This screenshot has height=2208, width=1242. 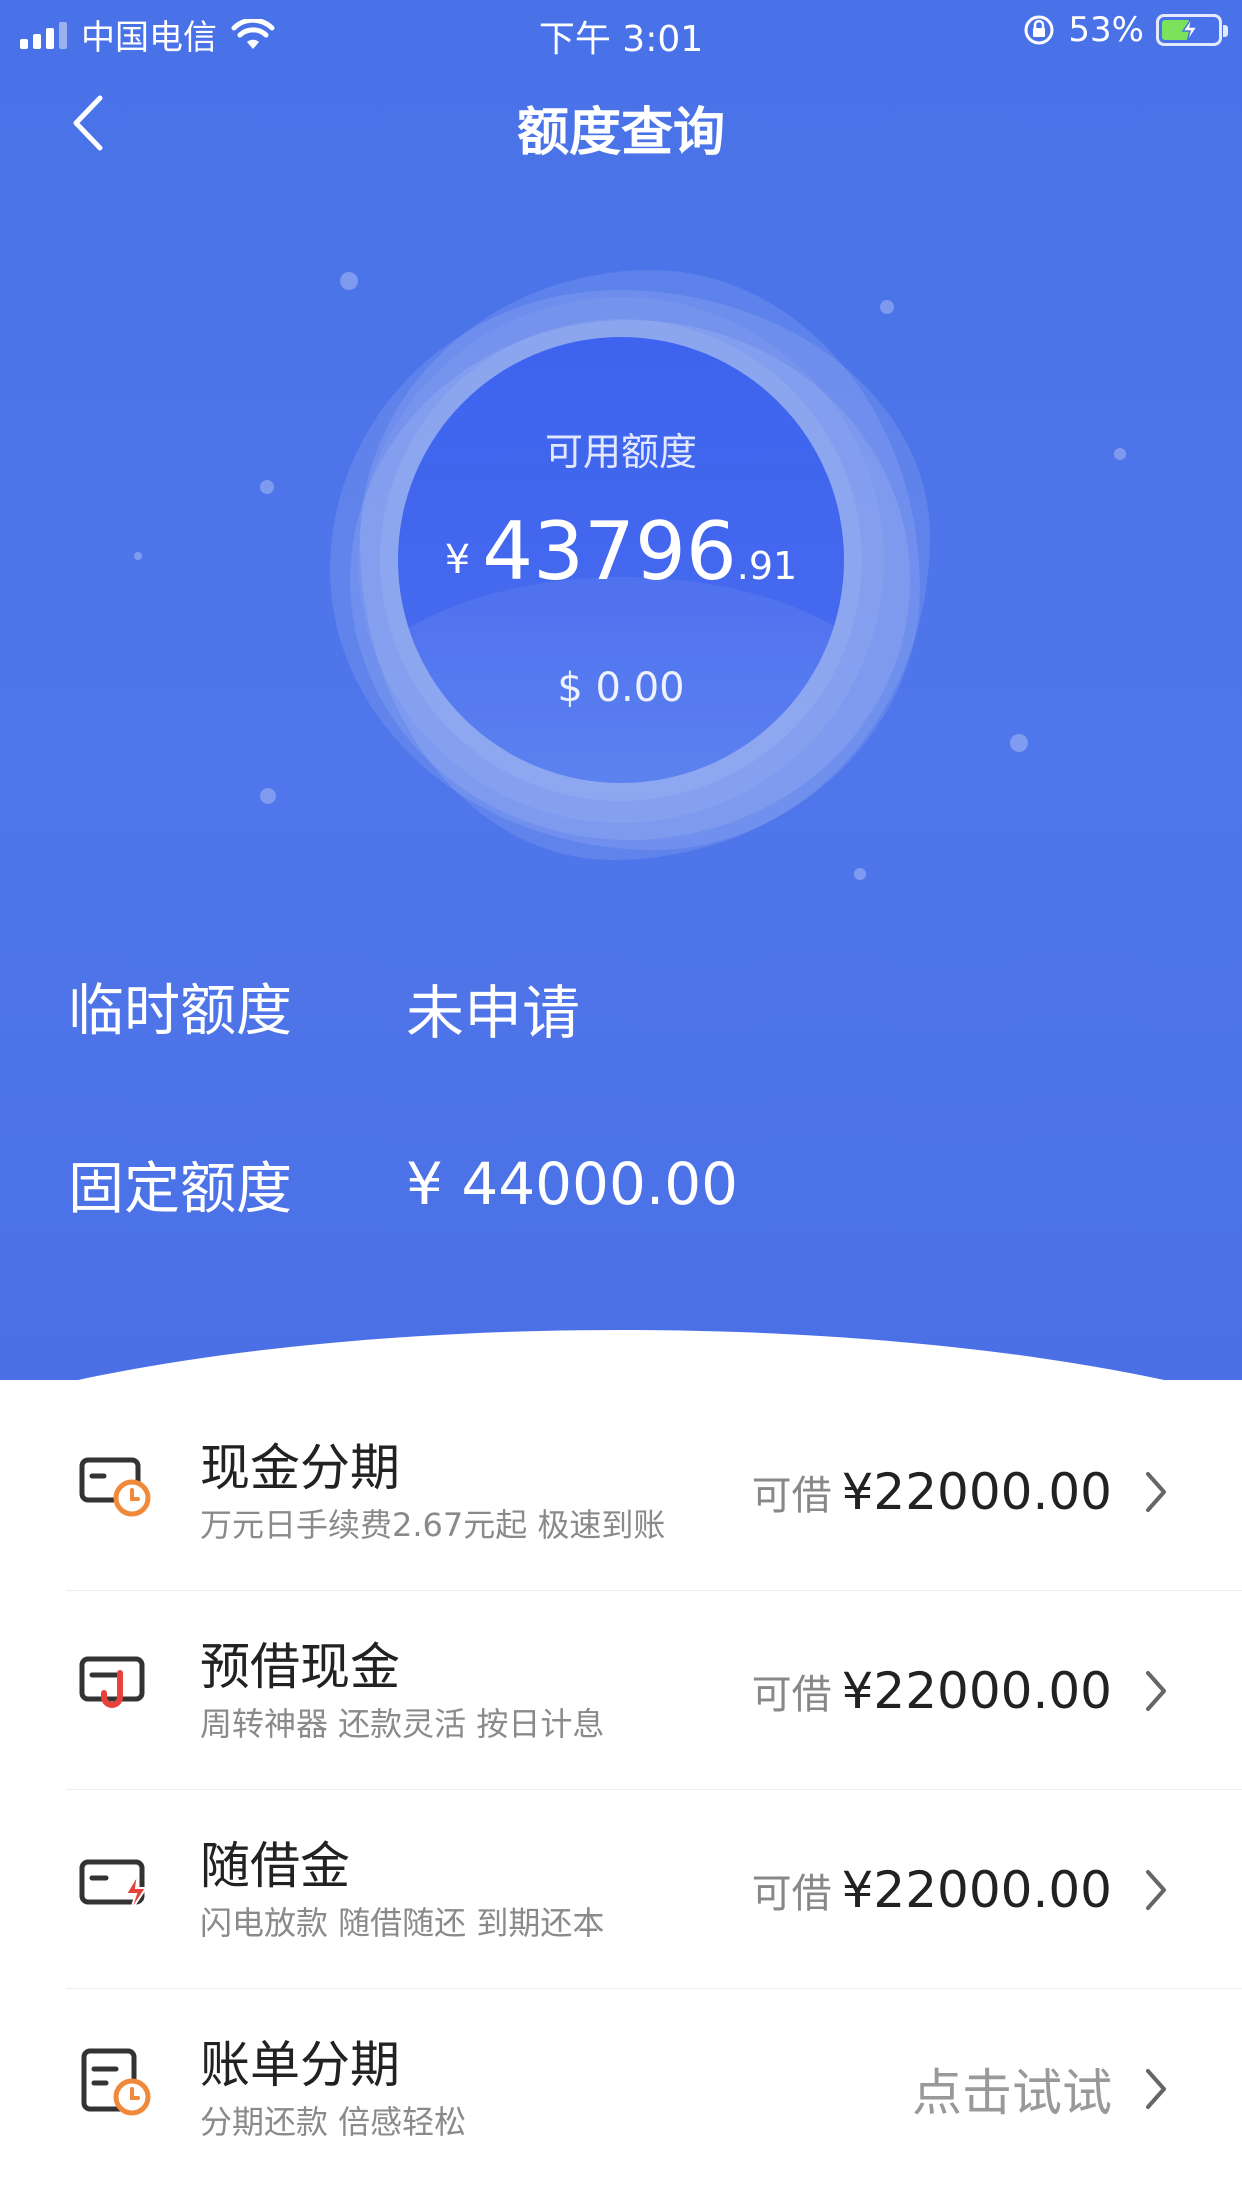 What do you see at coordinates (609, 551) in the screenshot?
I see `balance-integer: 43796` at bounding box center [609, 551].